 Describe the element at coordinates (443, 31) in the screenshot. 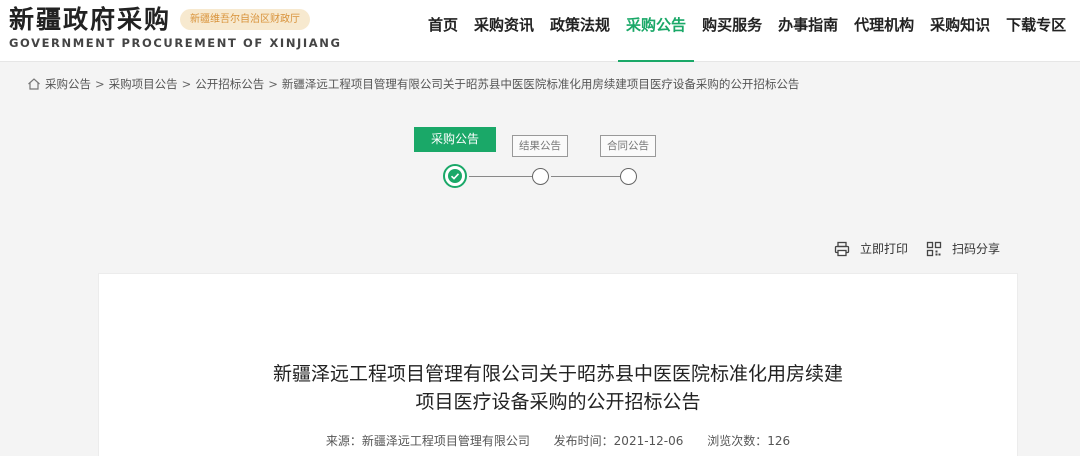

I see `nav-item-home: 首页` at that location.